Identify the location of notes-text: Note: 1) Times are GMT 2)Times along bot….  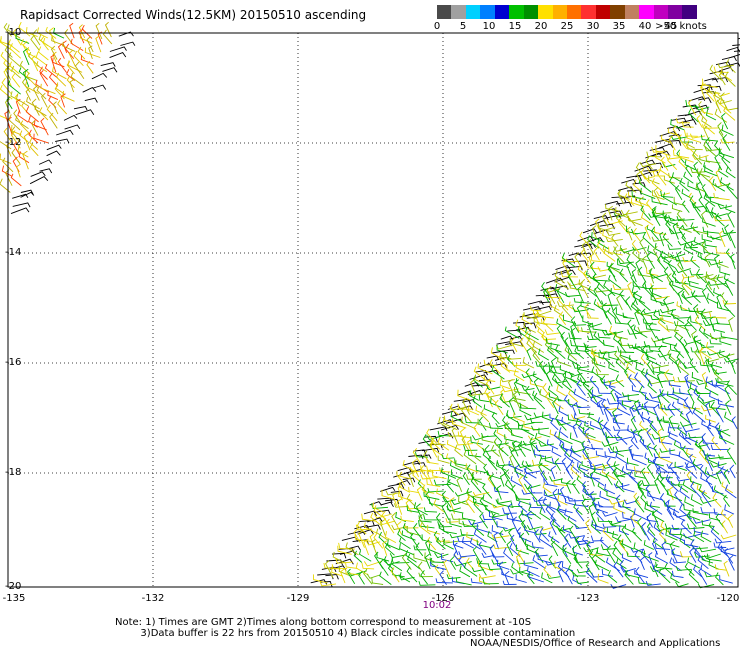
(345, 628).